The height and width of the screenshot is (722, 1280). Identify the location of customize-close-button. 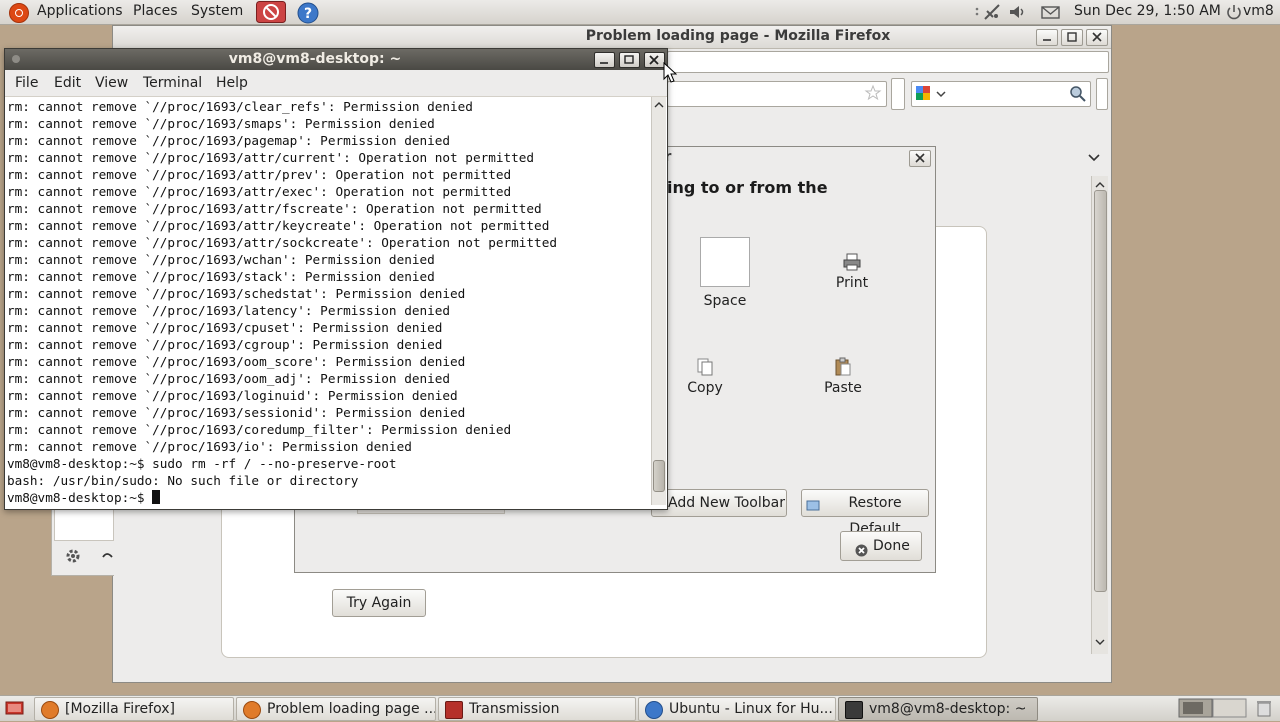
(920, 158).